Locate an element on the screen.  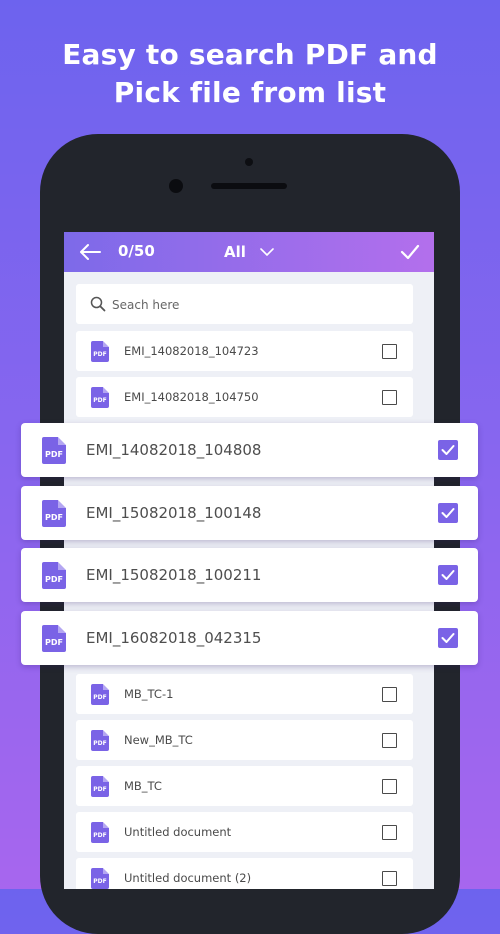
filter-label: All is located at coordinates (235, 252).